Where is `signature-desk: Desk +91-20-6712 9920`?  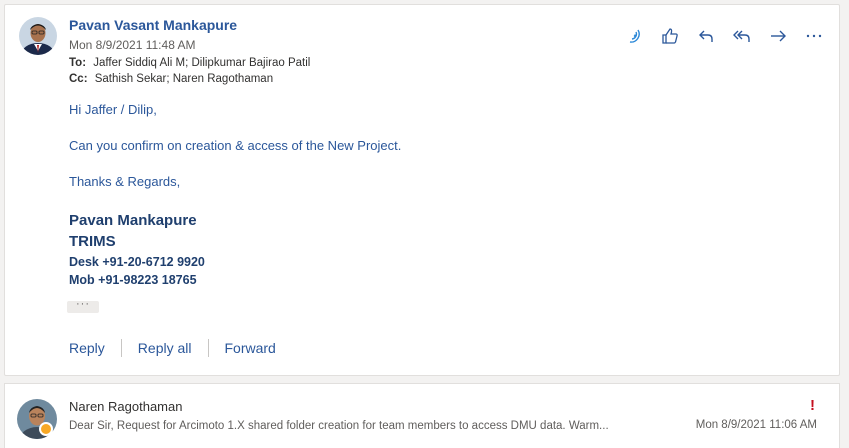 signature-desk: Desk +91-20-6712 9920 is located at coordinates (137, 262).